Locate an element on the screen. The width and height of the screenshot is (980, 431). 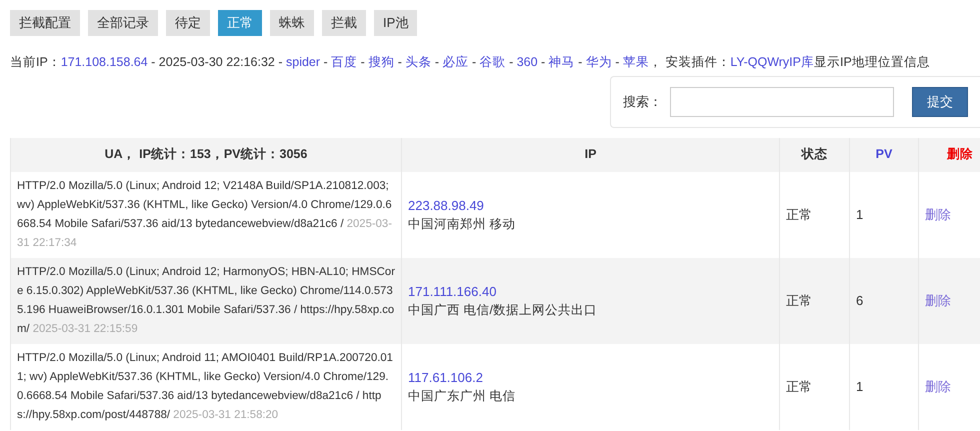
link: 苹果 is located at coordinates (635, 62).